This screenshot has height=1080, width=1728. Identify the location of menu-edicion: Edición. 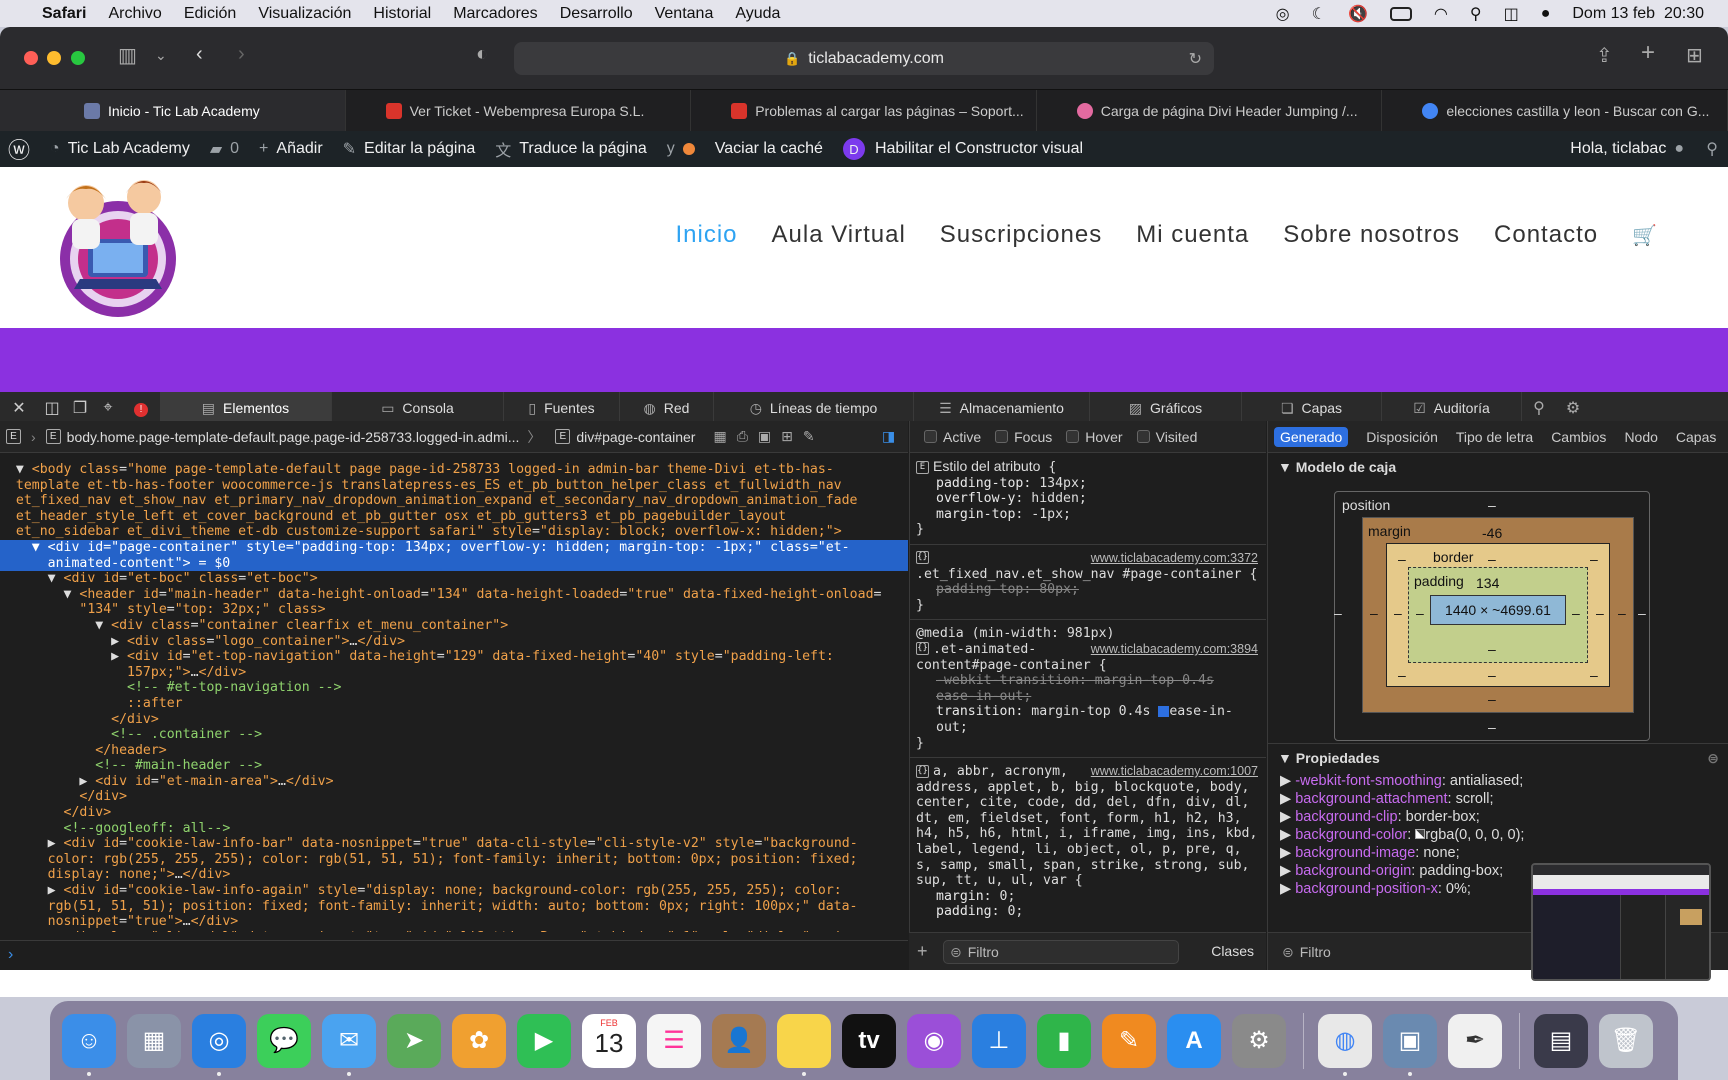
(210, 14).